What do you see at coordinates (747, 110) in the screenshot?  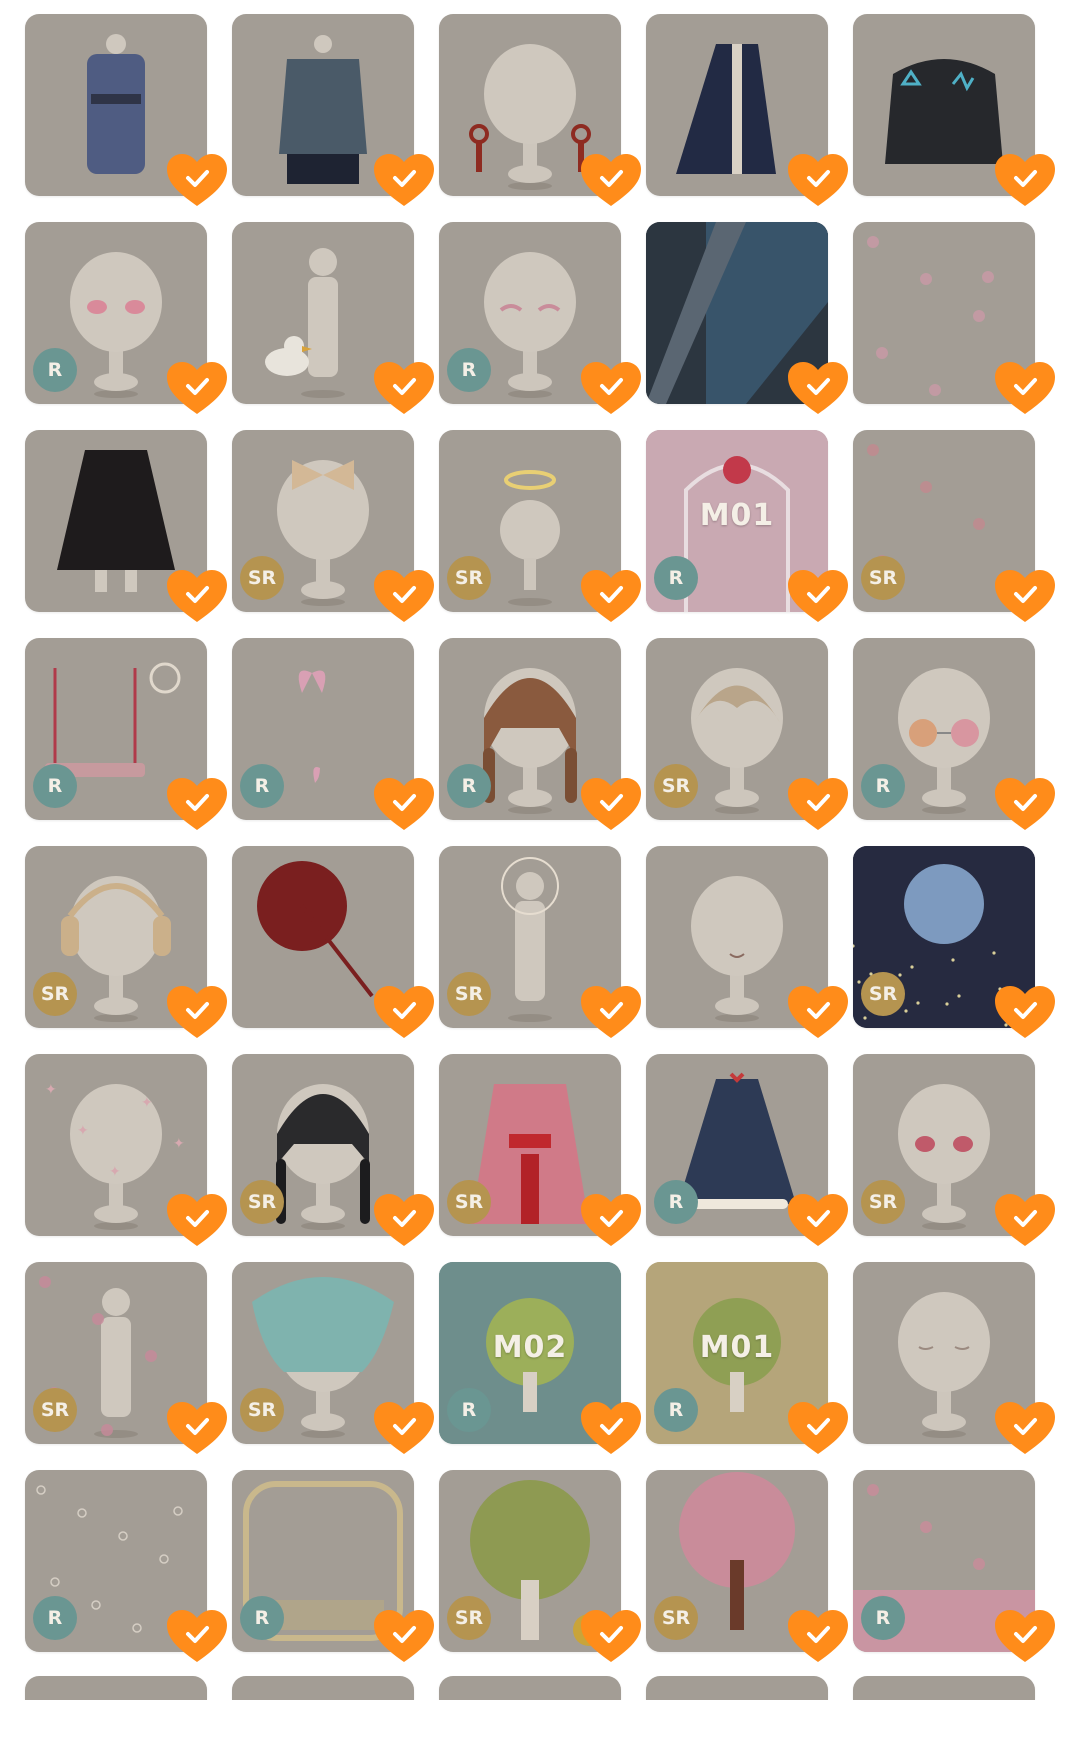 I see `item-tile-navy-long-coat` at bounding box center [747, 110].